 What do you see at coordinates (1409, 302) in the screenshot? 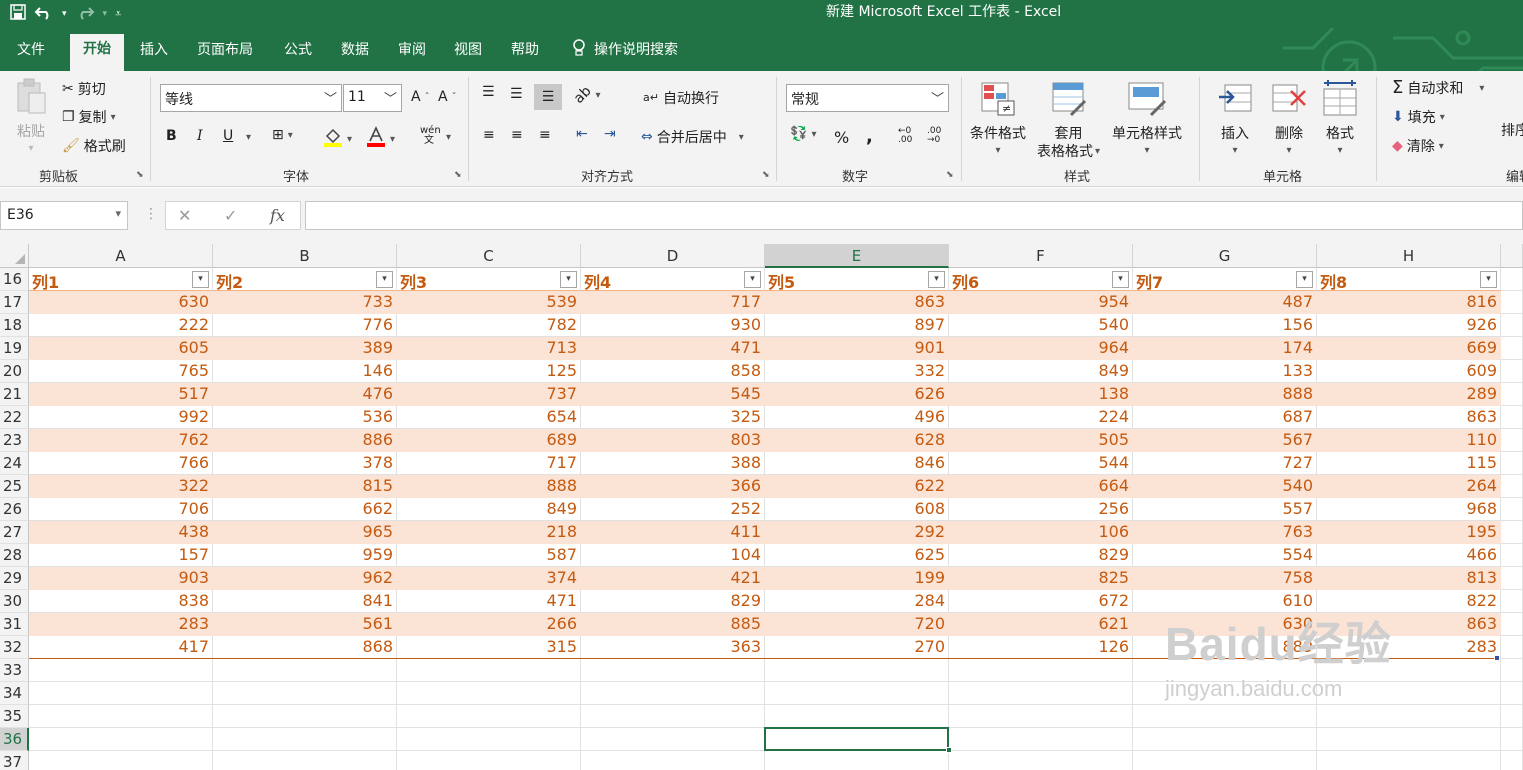
I see `table-cell: 816` at bounding box center [1409, 302].